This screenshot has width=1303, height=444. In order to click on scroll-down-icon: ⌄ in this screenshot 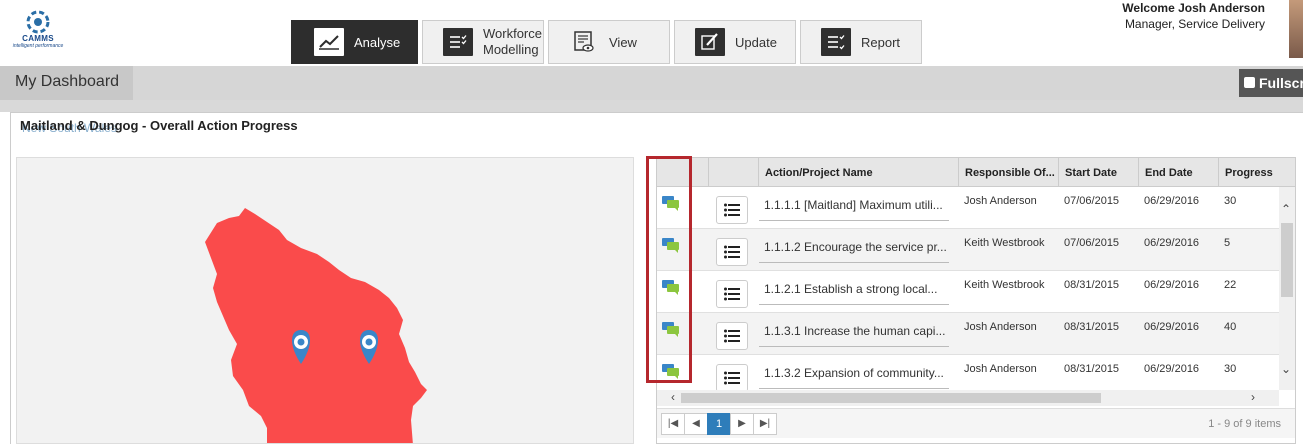, I will do `click(1286, 369)`.